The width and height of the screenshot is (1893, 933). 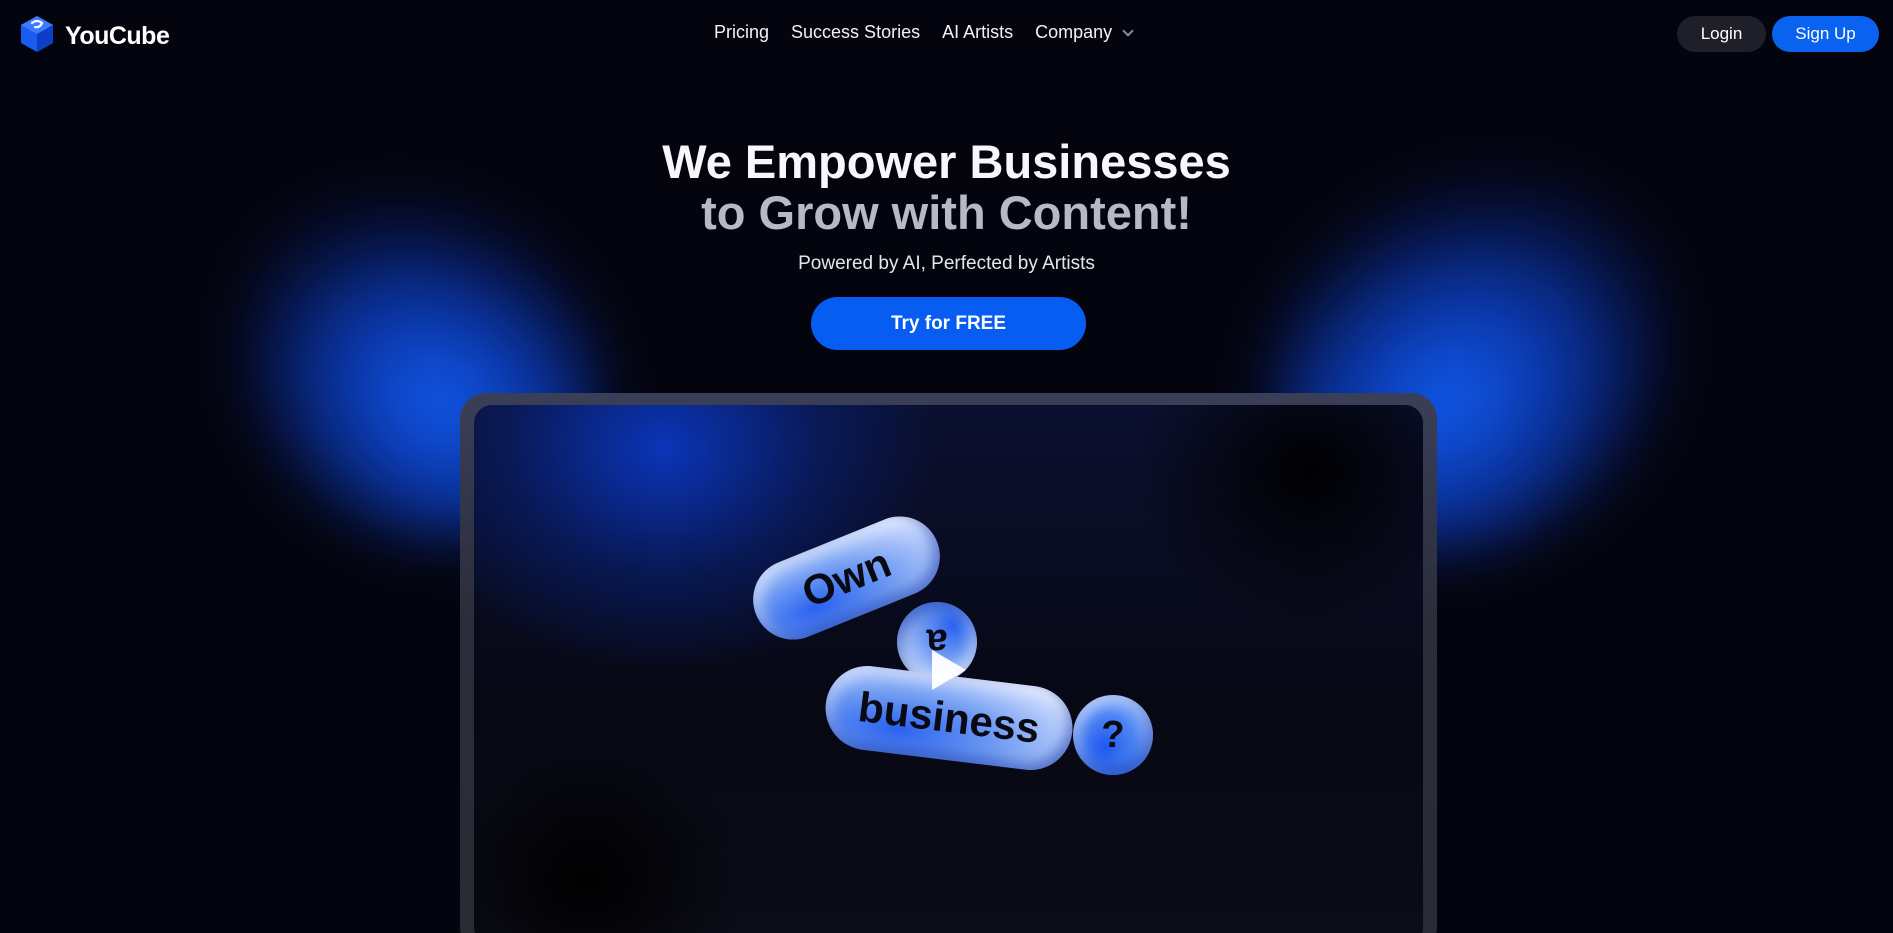 I want to click on word-pill-question: ?, so click(x=1113, y=735).